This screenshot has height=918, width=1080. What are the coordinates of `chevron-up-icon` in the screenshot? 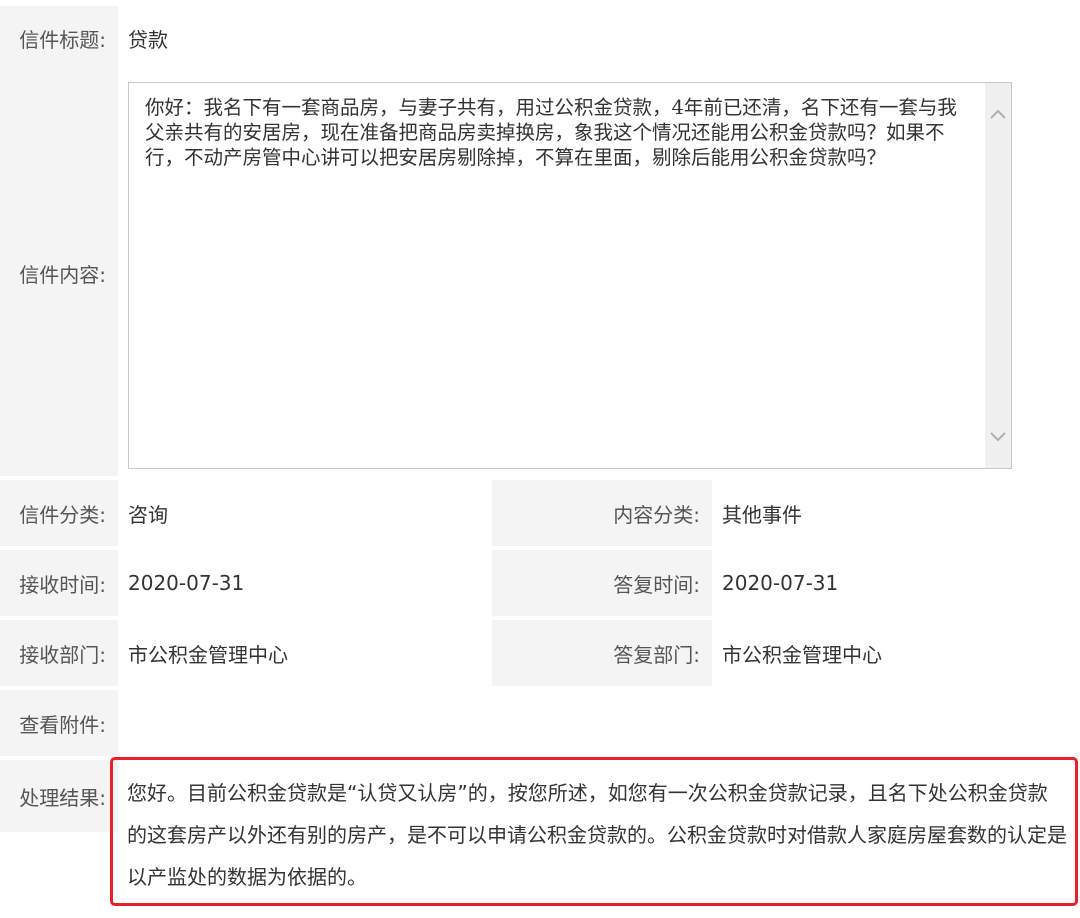 It's located at (998, 114).